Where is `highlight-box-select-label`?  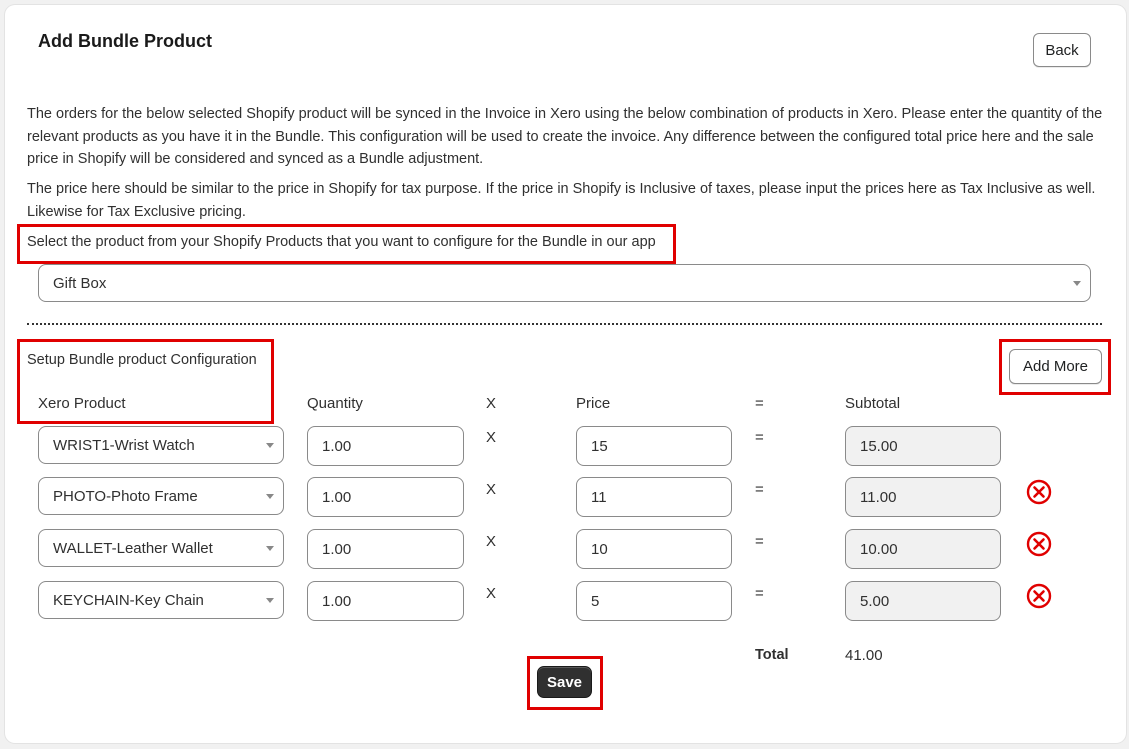
highlight-box-select-label is located at coordinates (346, 244).